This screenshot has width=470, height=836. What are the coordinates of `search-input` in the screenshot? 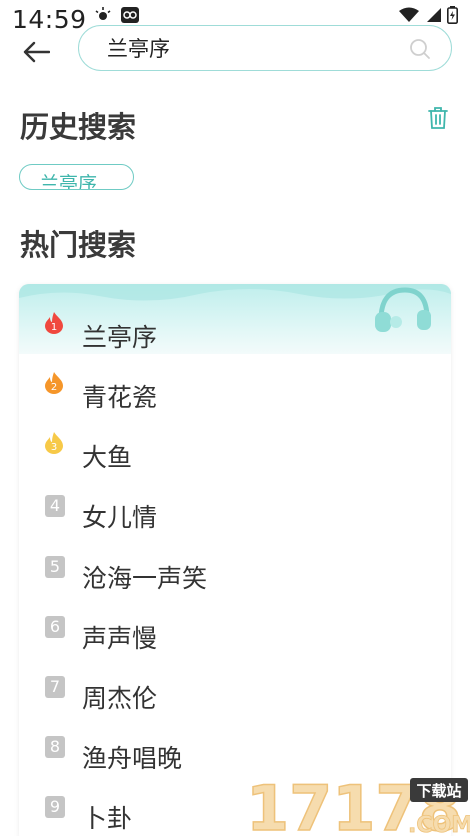 It's located at (252, 48).